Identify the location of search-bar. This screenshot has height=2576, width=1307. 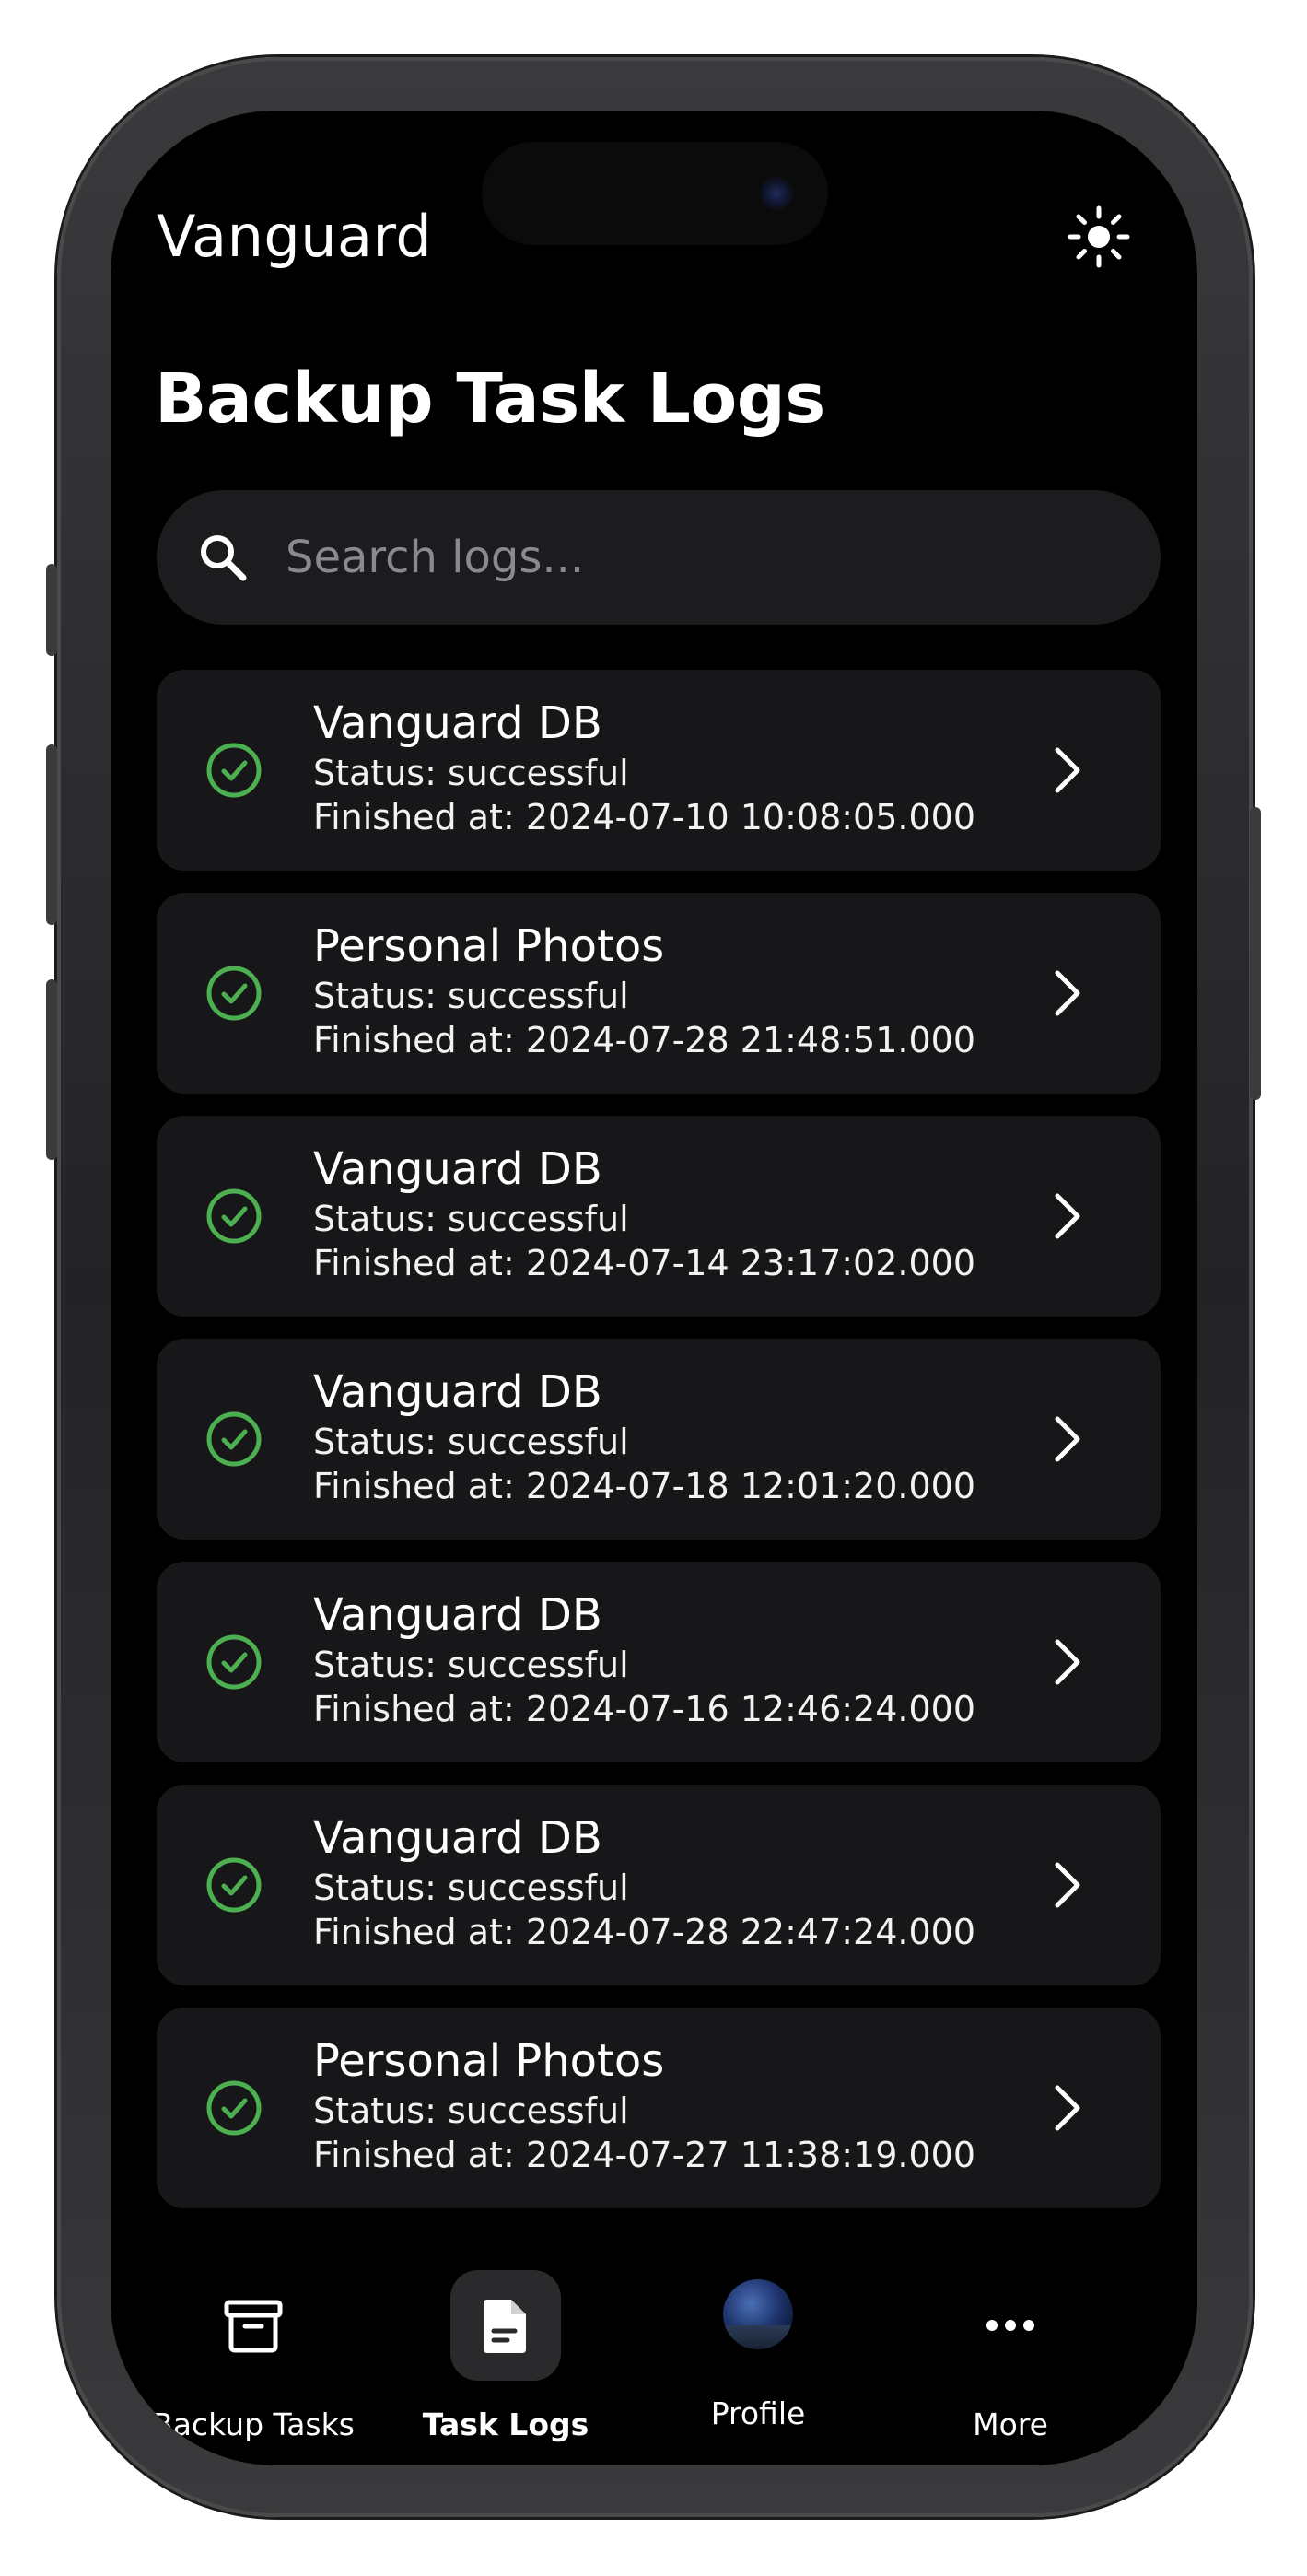
(659, 557).